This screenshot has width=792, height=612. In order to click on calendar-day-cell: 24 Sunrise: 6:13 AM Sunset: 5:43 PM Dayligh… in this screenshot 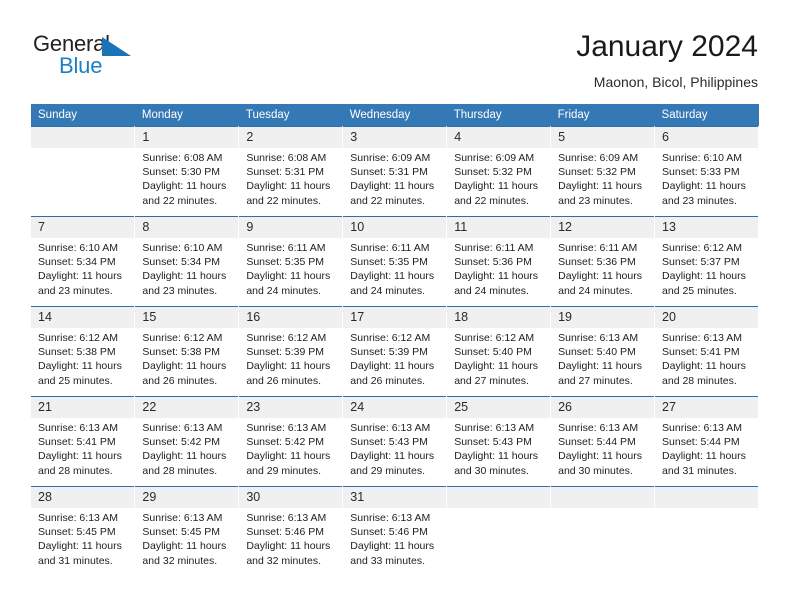, I will do `click(395, 441)`.